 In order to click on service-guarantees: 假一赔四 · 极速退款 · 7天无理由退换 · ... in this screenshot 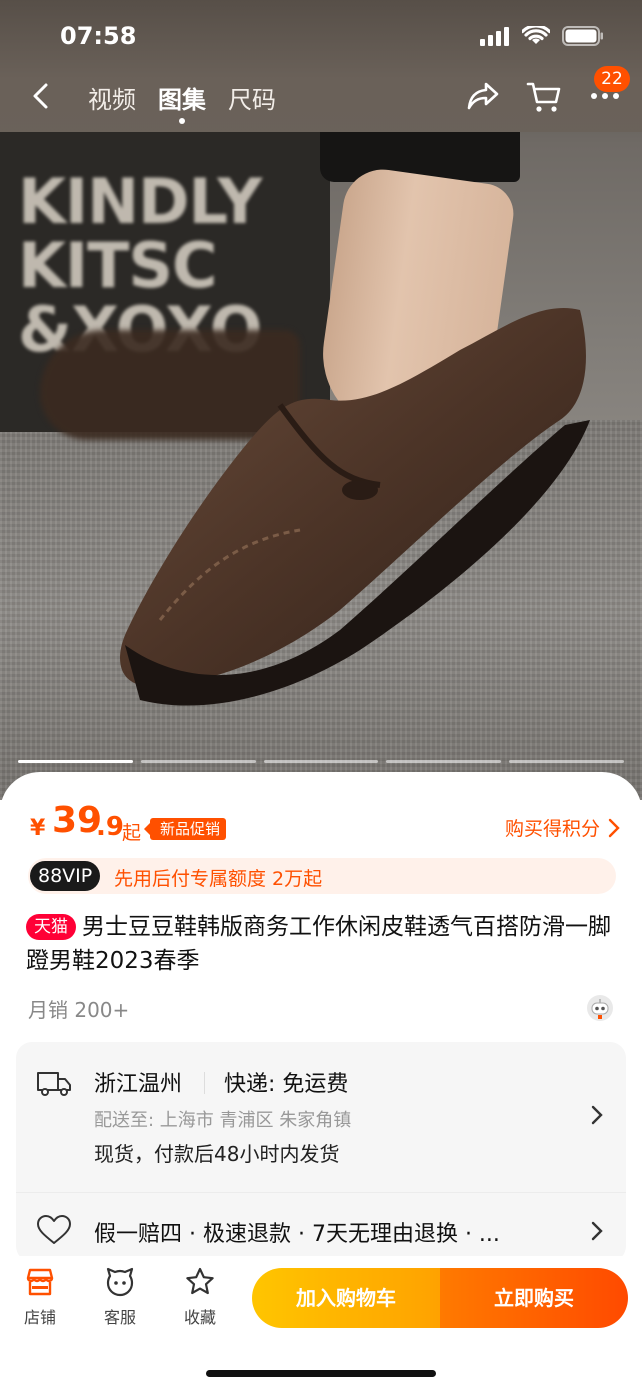, I will do `click(297, 1234)`.